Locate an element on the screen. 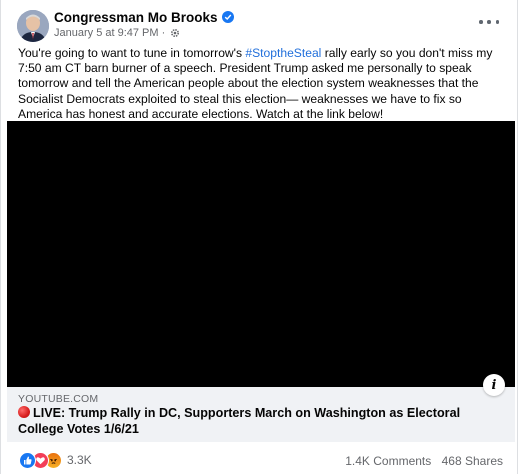  comments-count: 1.4K Comments is located at coordinates (388, 461).